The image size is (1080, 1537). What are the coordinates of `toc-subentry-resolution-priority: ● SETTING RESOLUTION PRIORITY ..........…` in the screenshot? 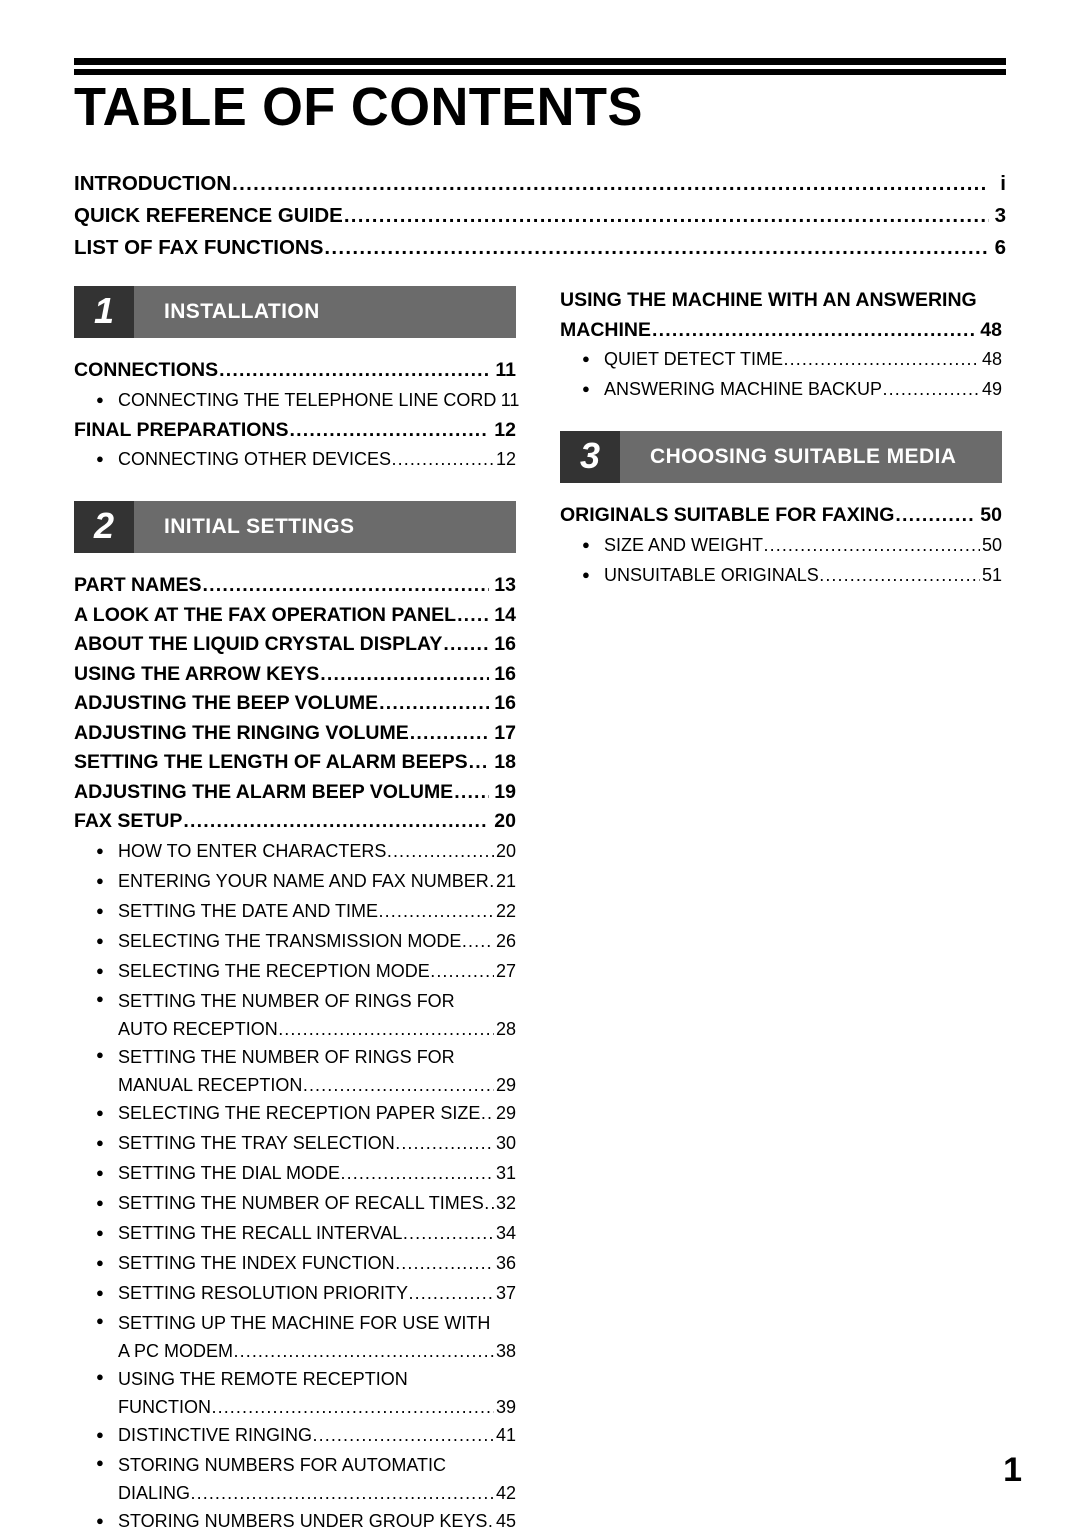 It's located at (295, 1294).